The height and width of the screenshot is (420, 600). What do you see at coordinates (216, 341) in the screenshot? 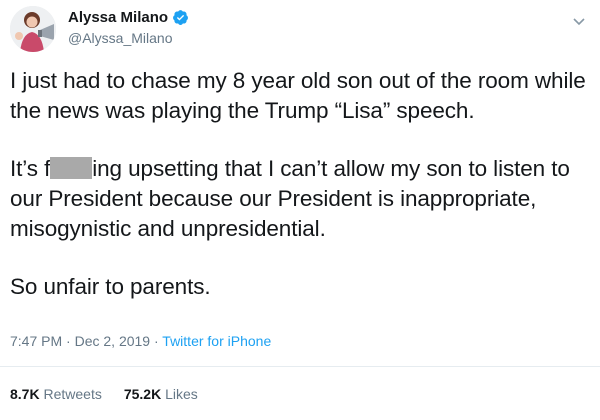
I see `tweet-source-link: Twitter for iPhone` at bounding box center [216, 341].